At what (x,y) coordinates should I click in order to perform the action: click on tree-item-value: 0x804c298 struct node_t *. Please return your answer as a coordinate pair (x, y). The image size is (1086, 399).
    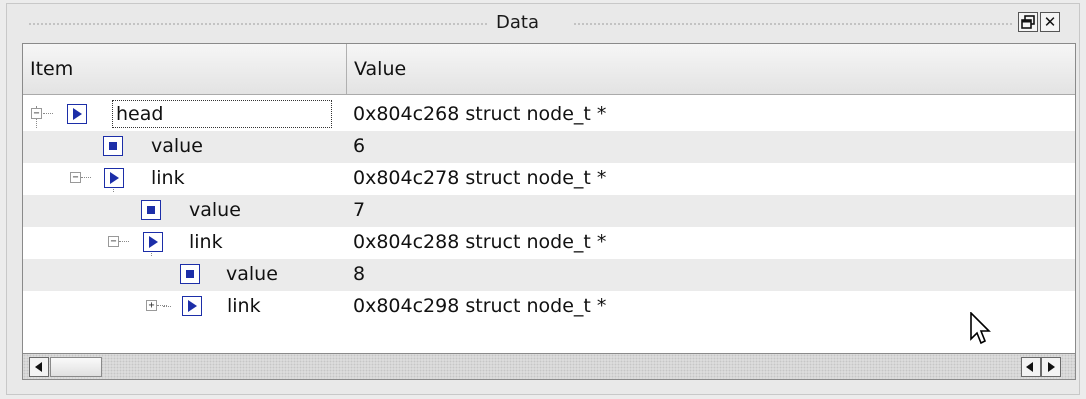
    Looking at the image, I should click on (480, 306).